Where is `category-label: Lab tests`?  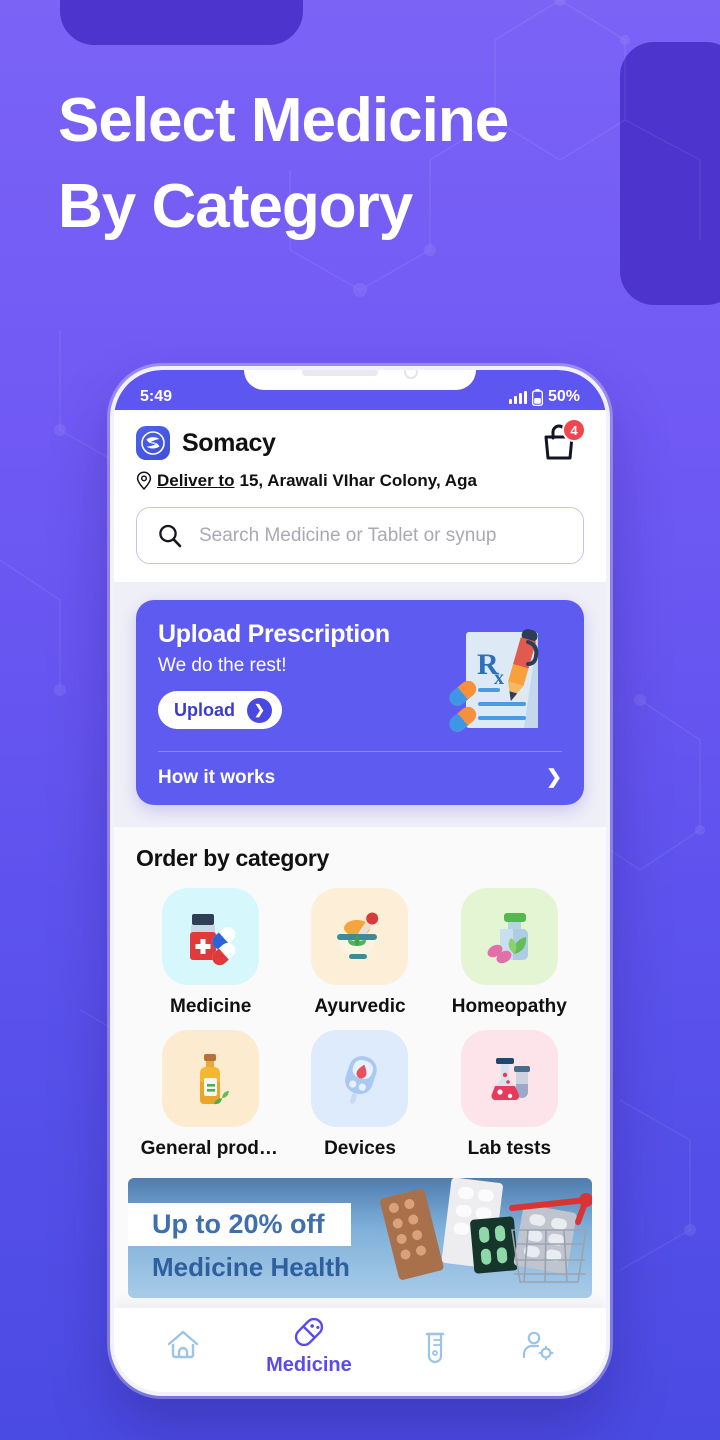
category-label: Lab tests is located at coordinates (509, 1148).